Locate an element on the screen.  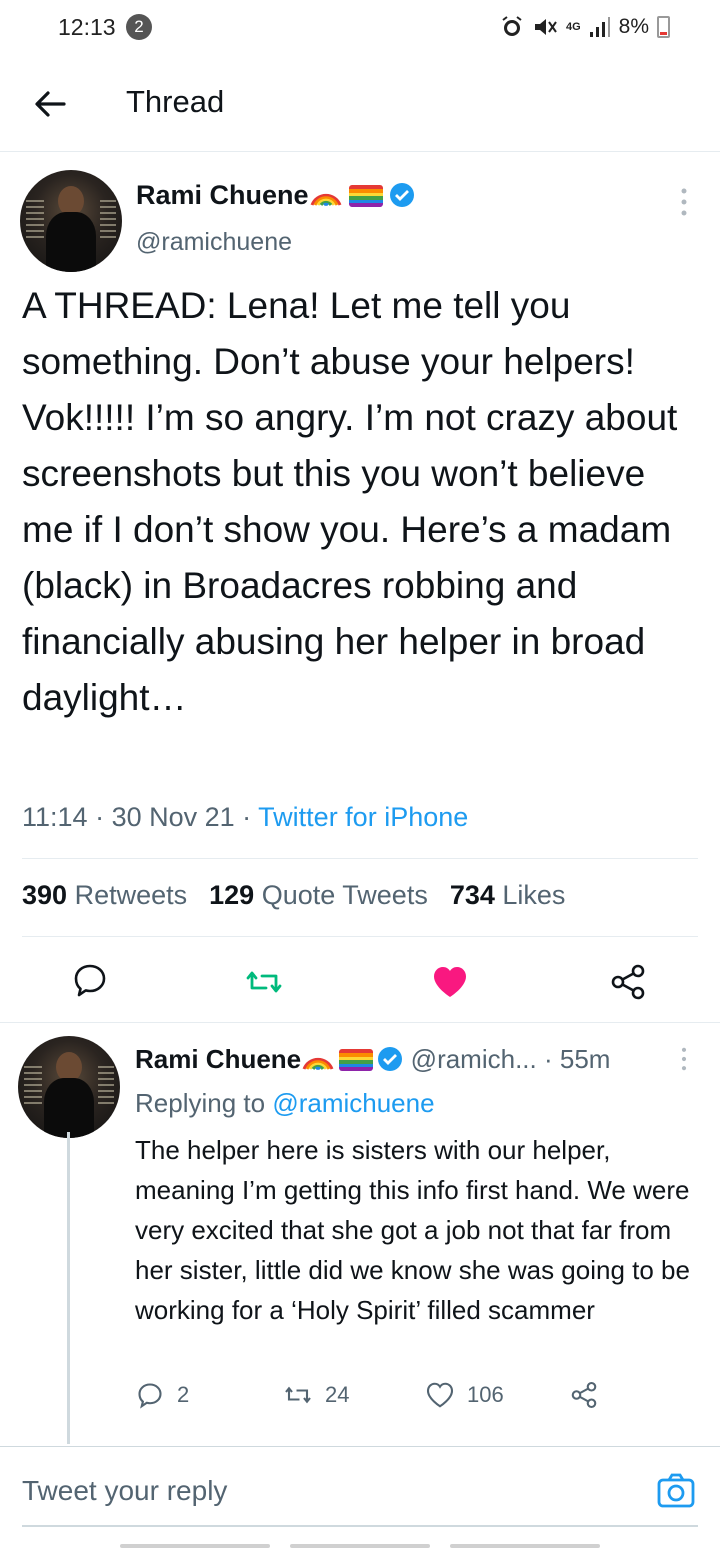
heart-icon is located at coordinates (440, 1395).